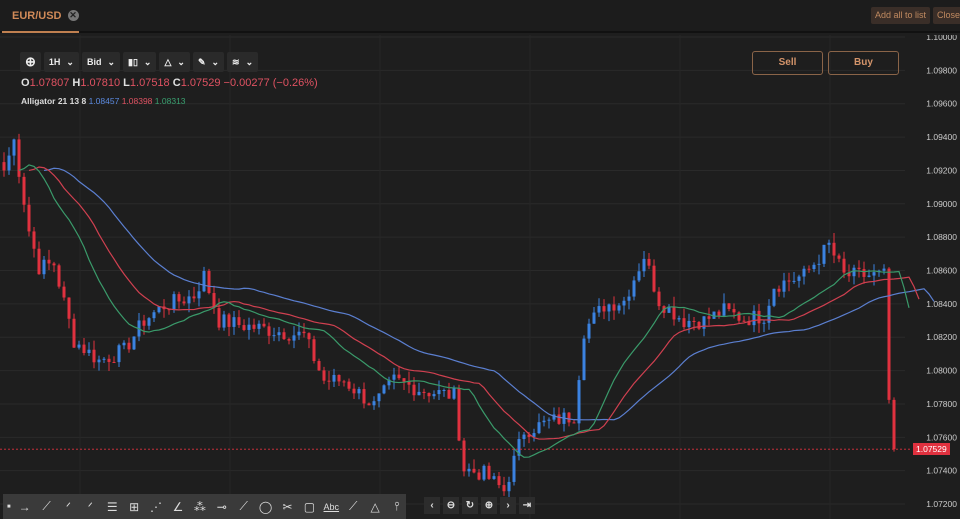 Image resolution: width=960 pixels, height=519 pixels. I want to click on abc-pattern-icon: ᐟ, so click(68, 507).